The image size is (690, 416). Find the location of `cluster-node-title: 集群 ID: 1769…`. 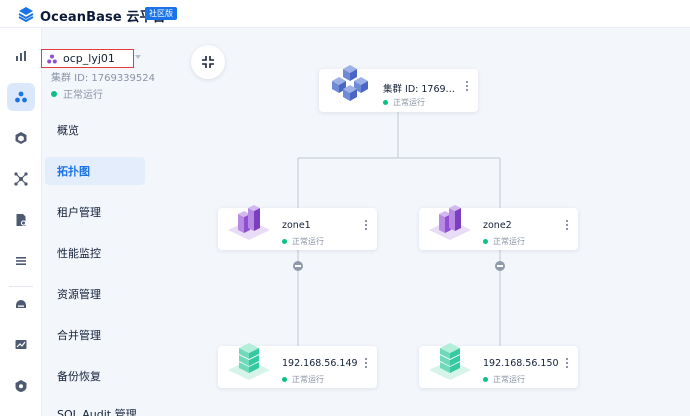

cluster-node-title: 集群 ID: 1769… is located at coordinates (419, 89).